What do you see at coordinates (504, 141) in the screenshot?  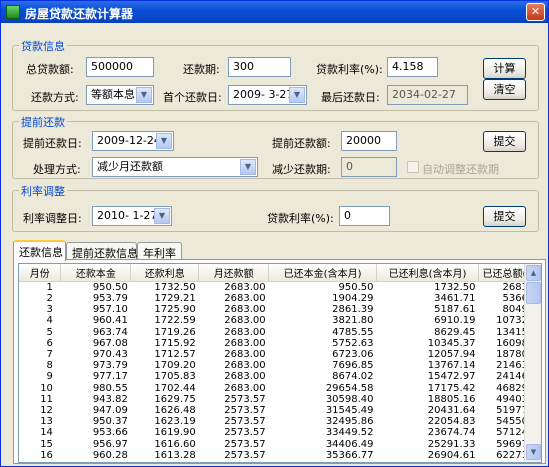 I see `prepay-submit-button: 提交` at bounding box center [504, 141].